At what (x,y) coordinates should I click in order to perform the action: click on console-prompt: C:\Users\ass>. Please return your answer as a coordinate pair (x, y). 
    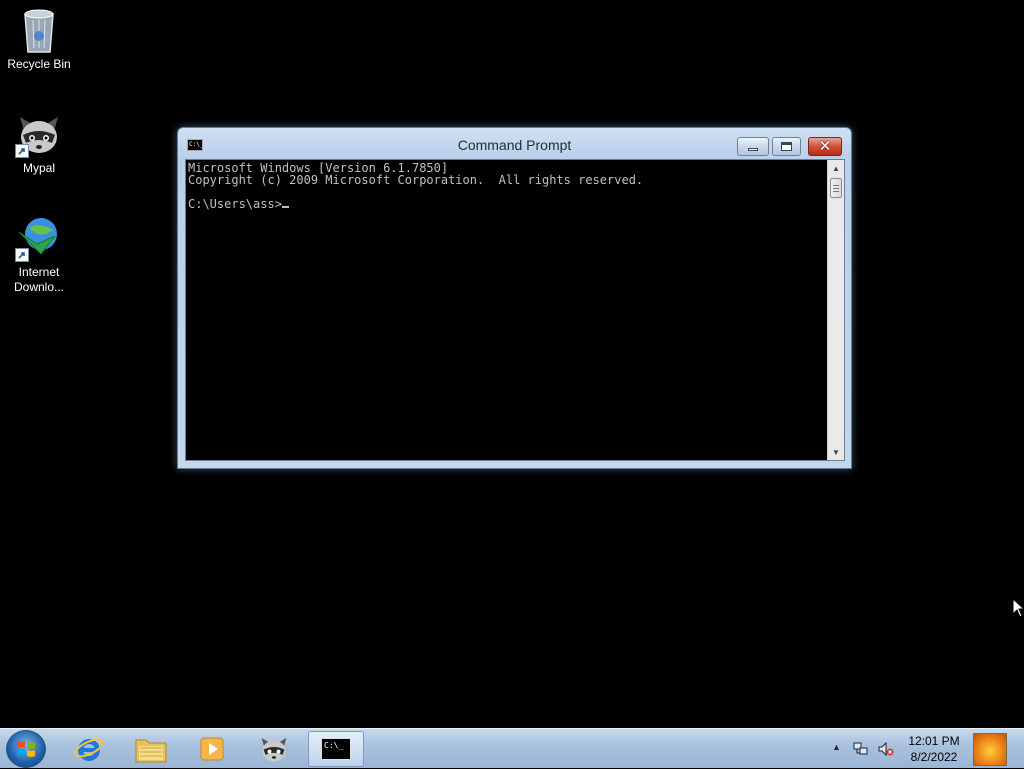
    Looking at the image, I should click on (235, 204).